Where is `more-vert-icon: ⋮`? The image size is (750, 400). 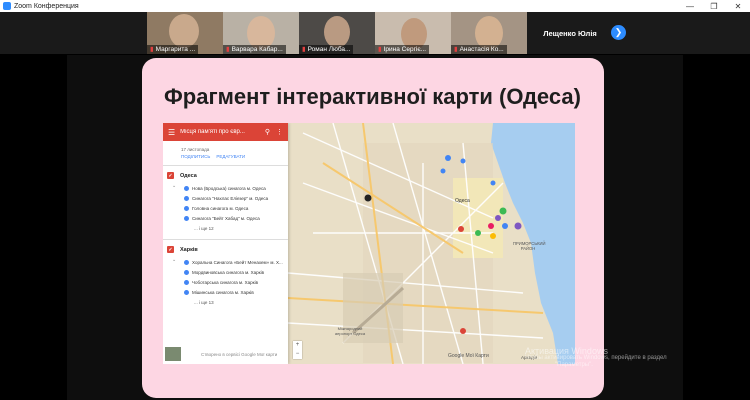 more-vert-icon: ⋮ is located at coordinates (279, 132).